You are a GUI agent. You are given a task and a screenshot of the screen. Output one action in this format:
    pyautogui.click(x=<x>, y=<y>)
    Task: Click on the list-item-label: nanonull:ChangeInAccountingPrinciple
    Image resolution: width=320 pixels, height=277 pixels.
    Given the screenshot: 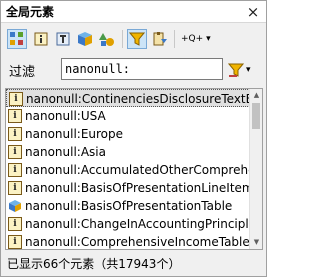 What is the action you would take?
    pyautogui.click(x=137, y=224)
    